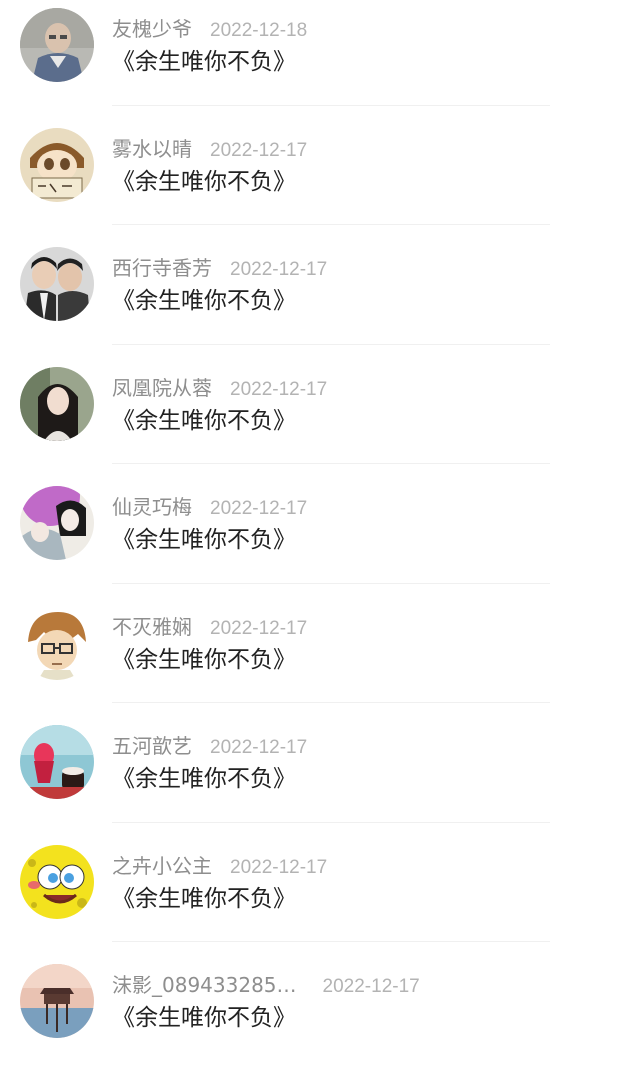  Describe the element at coordinates (320, 538) in the screenshot. I see `comment-item: 仙灵巧梅 2022-12-17 《余生唯你不负》` at that location.